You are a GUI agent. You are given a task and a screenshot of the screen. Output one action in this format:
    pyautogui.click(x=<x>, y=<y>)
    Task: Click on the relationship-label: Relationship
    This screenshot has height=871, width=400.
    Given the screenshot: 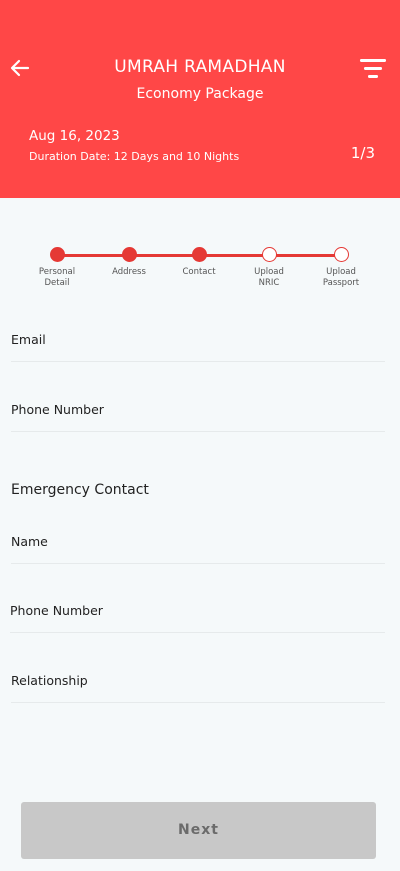 What is the action you would take?
    pyautogui.click(x=49, y=680)
    